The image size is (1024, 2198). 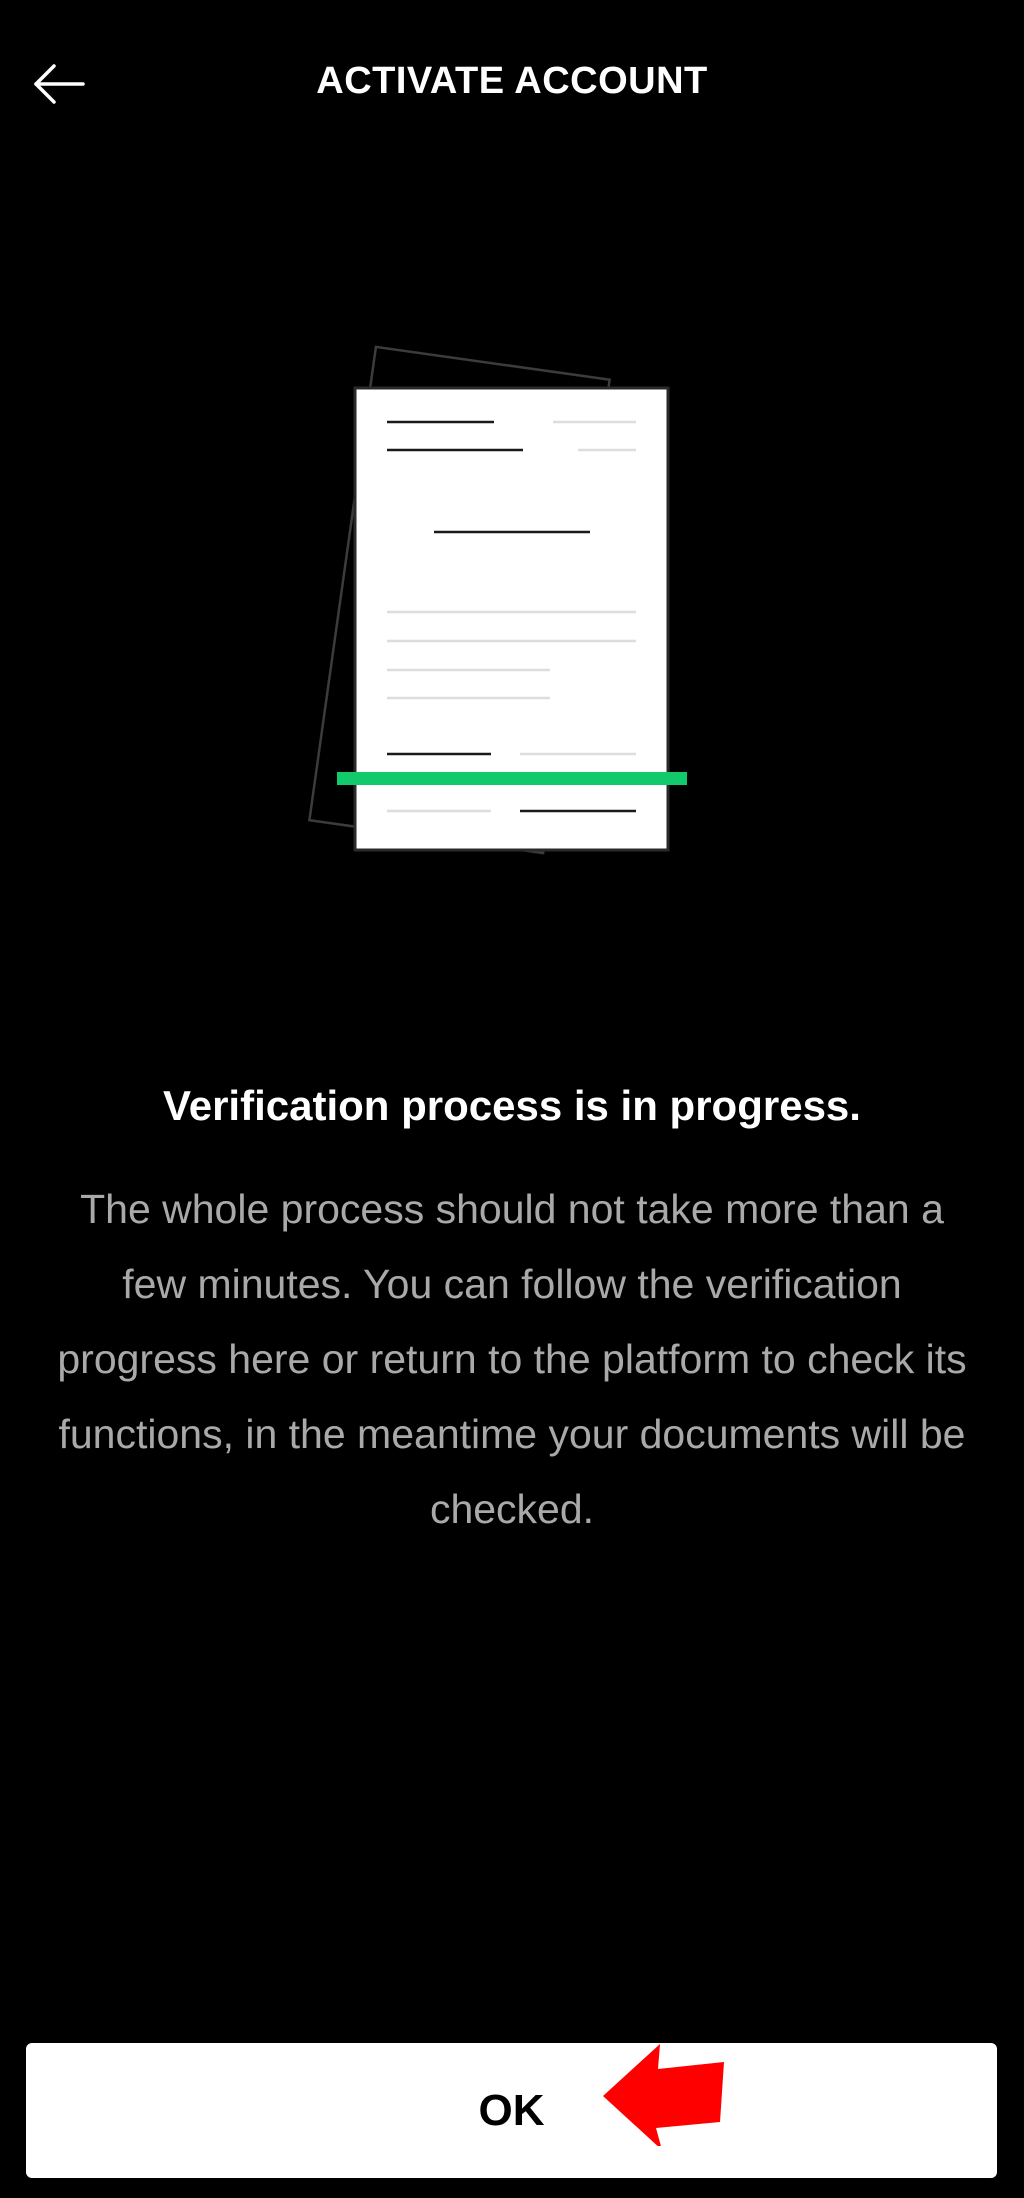 I want to click on ok-button: OK, so click(x=511, y=2110).